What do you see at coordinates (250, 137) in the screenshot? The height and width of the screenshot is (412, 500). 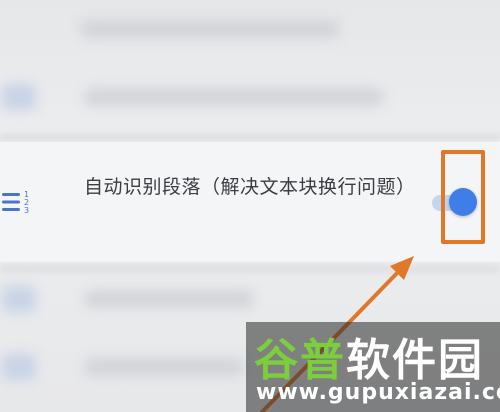 I see `divider` at bounding box center [250, 137].